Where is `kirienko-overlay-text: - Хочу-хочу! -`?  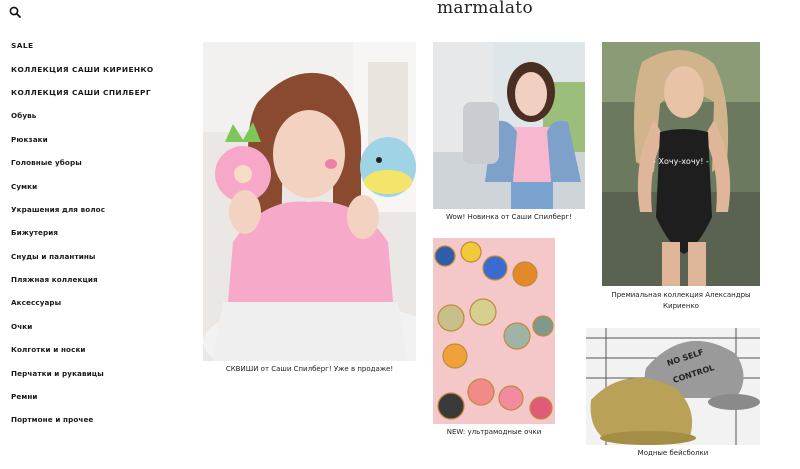 kirienko-overlay-text: - Хочу-хочу! - is located at coordinates (681, 161).